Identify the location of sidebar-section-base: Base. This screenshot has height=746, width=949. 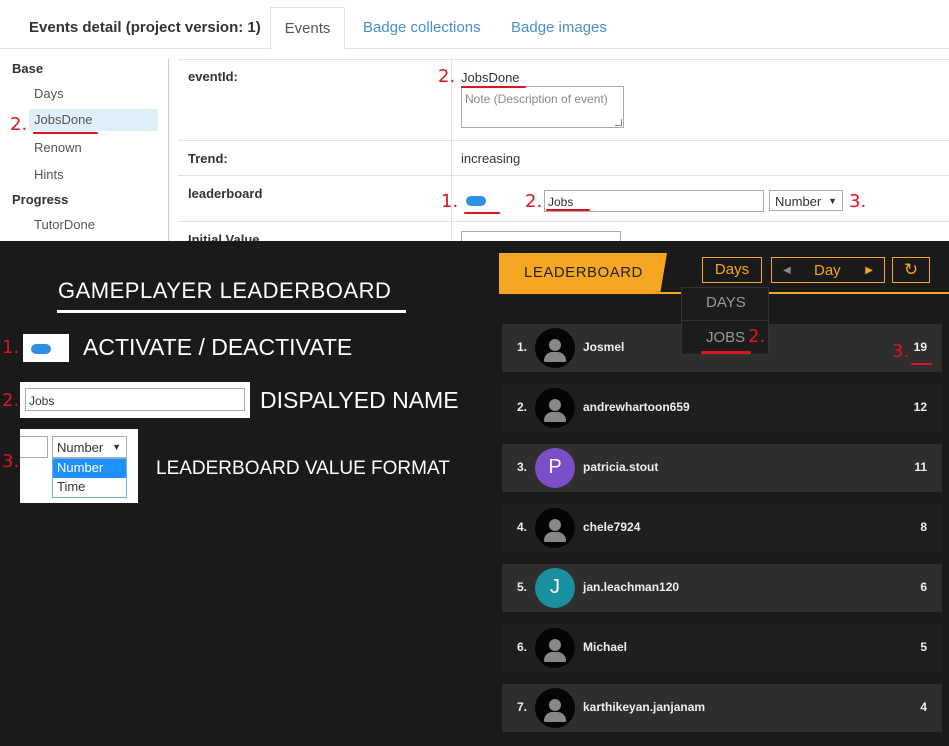
(28, 68).